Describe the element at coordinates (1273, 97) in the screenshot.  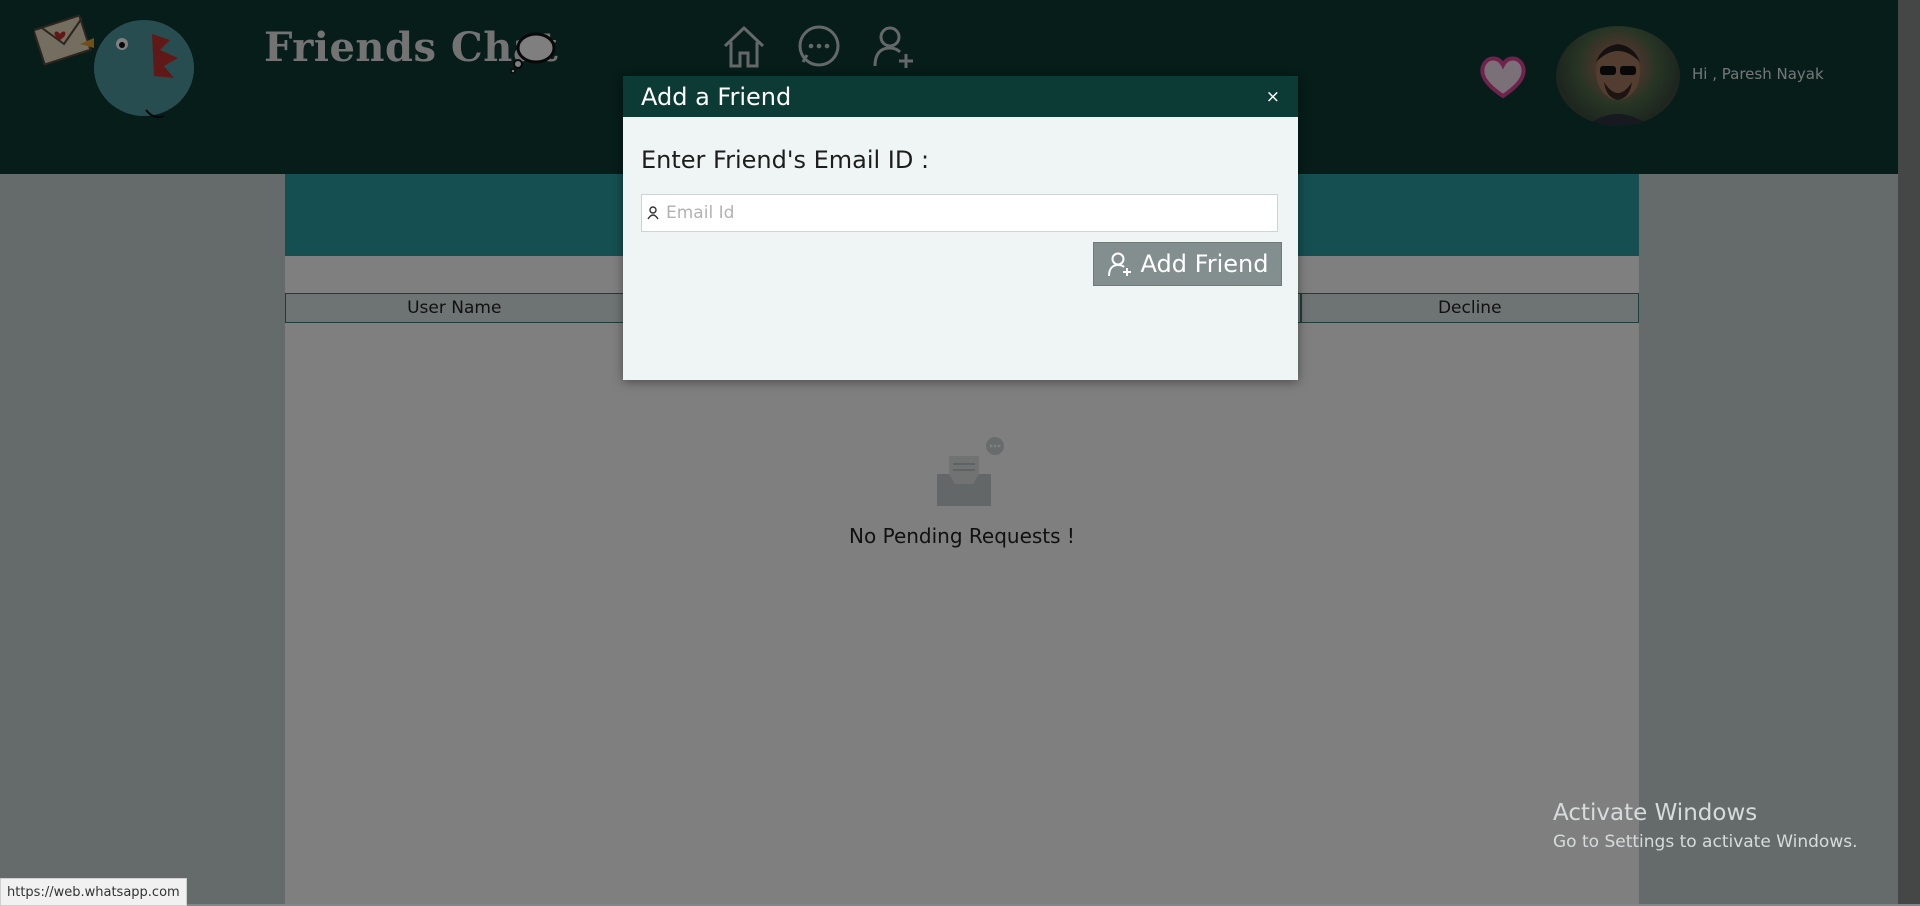
I see `close-button: ×` at that location.